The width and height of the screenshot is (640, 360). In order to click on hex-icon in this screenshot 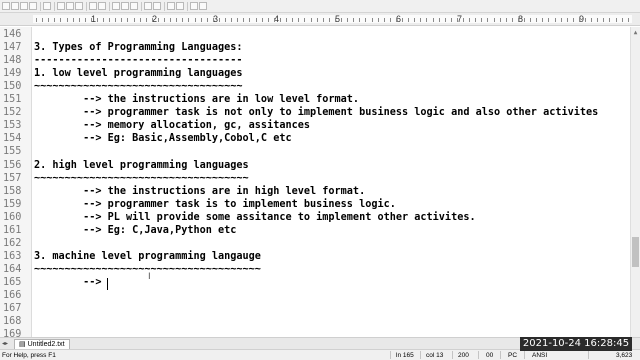, I will do `click(180, 6)`.